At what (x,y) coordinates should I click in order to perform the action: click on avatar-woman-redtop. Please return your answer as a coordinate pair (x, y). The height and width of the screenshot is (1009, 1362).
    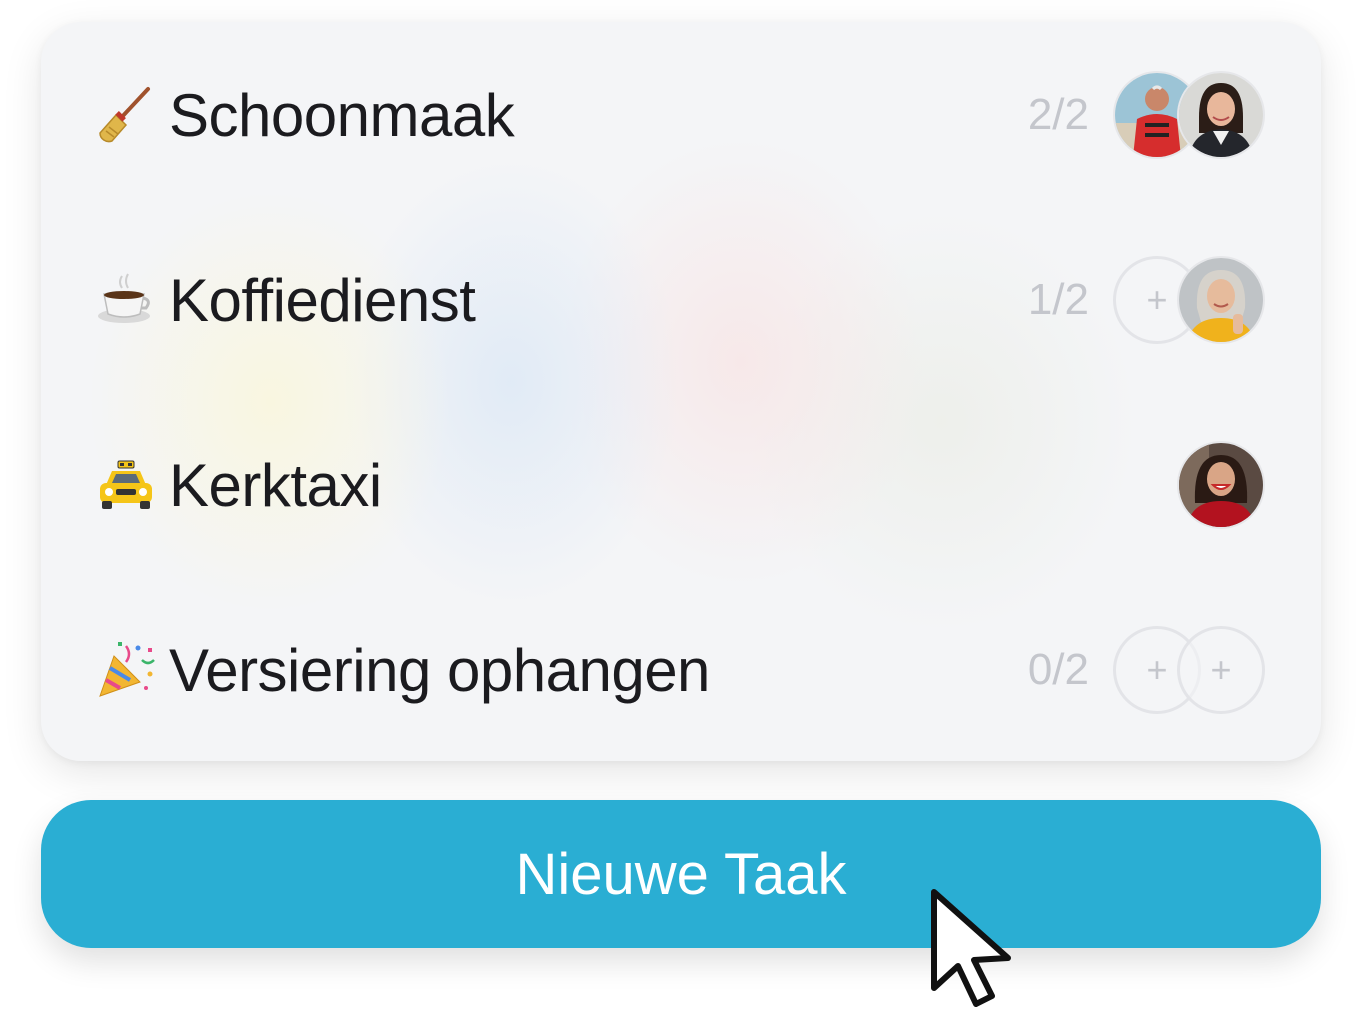
    Looking at the image, I should click on (1221, 485).